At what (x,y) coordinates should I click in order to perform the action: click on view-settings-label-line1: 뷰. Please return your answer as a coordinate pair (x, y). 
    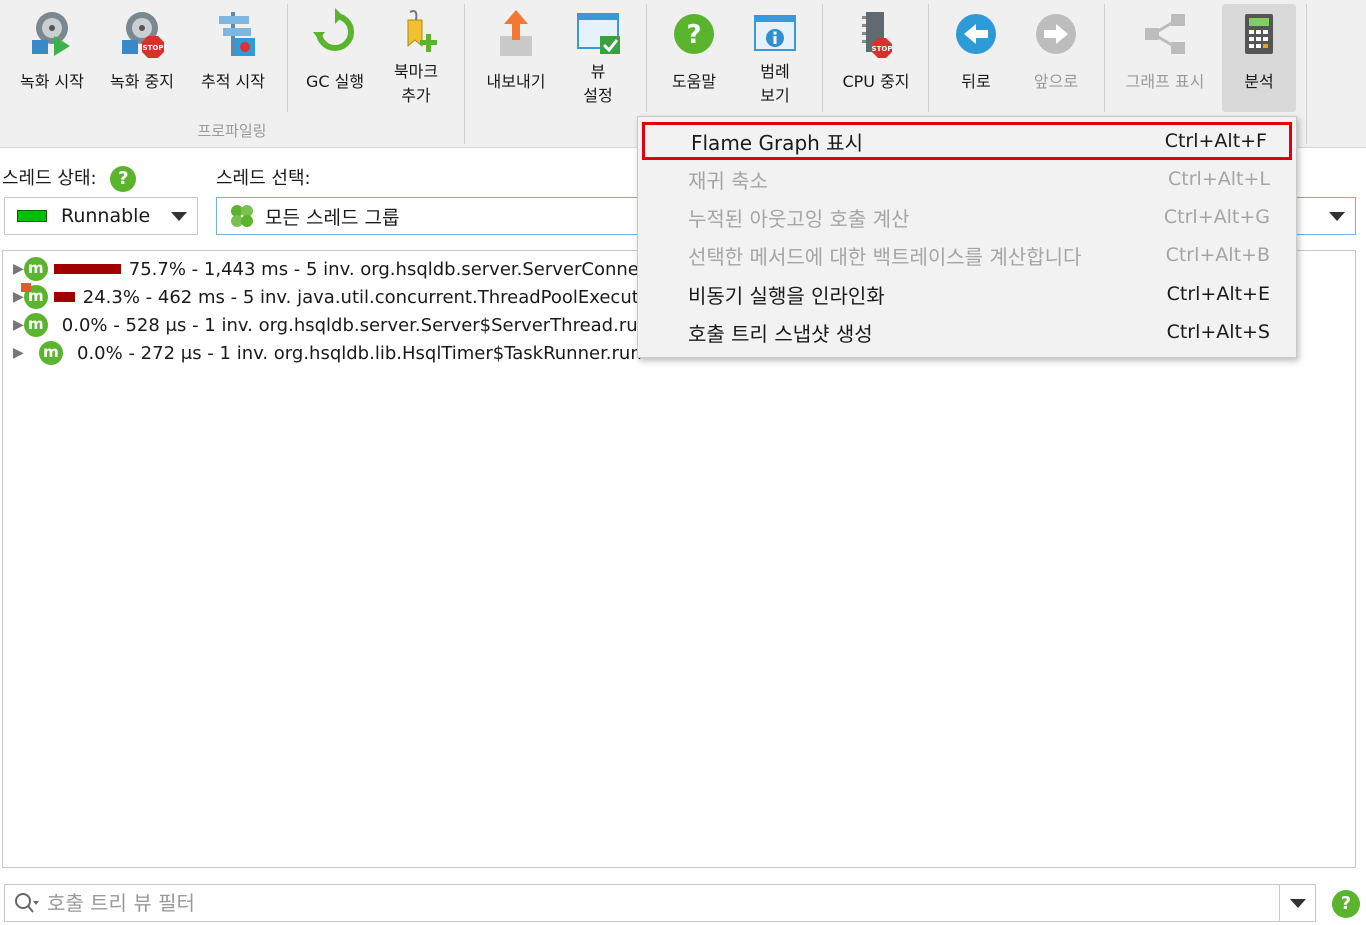
    Looking at the image, I should click on (598, 71).